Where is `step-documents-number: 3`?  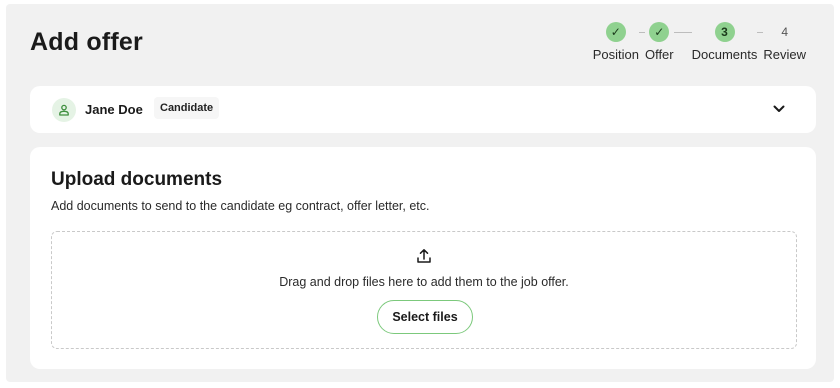
step-documents-number: 3 is located at coordinates (724, 32).